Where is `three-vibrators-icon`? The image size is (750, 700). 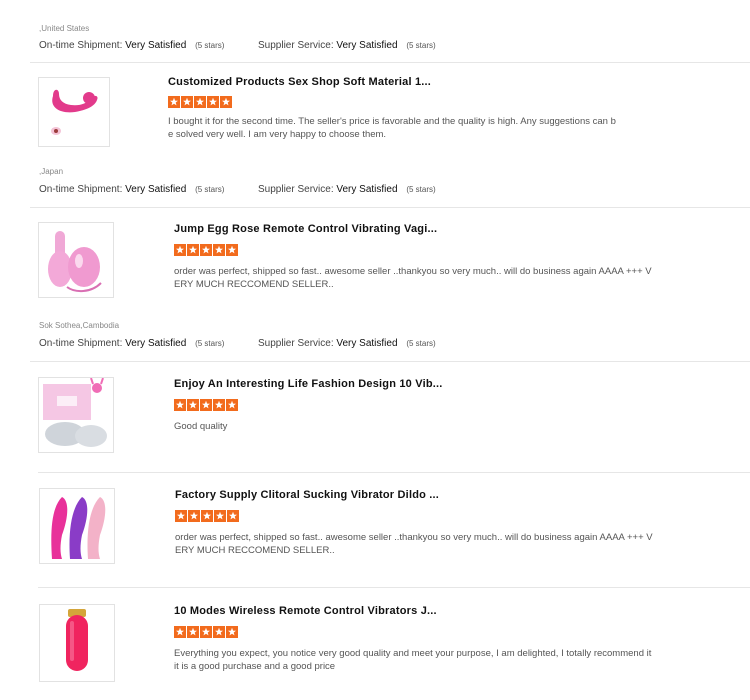
three-vibrators-icon is located at coordinates (78, 528).